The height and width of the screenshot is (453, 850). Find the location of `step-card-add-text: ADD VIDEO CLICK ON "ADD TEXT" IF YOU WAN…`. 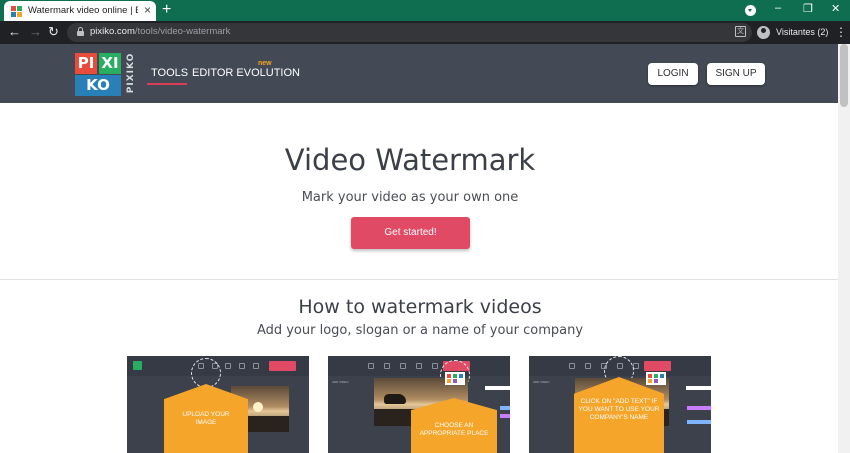

step-card-add-text: ADD VIDEO CLICK ON "ADD TEXT" IF YOU WAN… is located at coordinates (620, 404).